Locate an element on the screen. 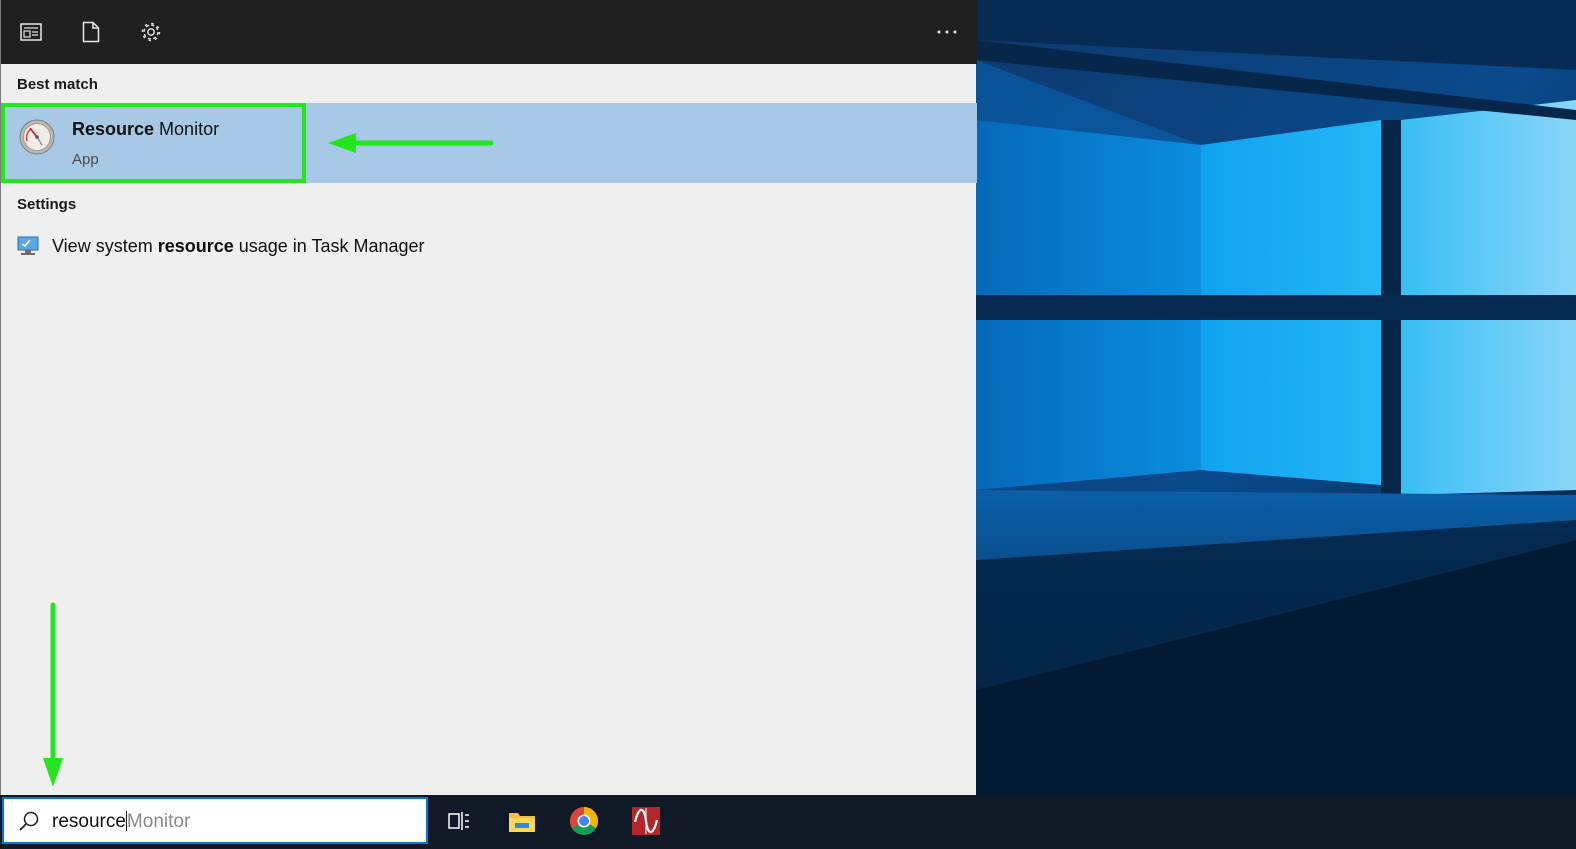 This screenshot has width=1576, height=849. monitor-icon is located at coordinates (28, 246).